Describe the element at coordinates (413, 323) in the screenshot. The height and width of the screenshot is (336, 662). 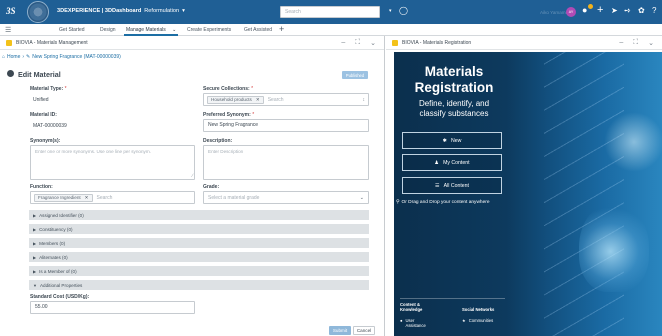
I see `user-assistance-link: ● User Assistance` at that location.